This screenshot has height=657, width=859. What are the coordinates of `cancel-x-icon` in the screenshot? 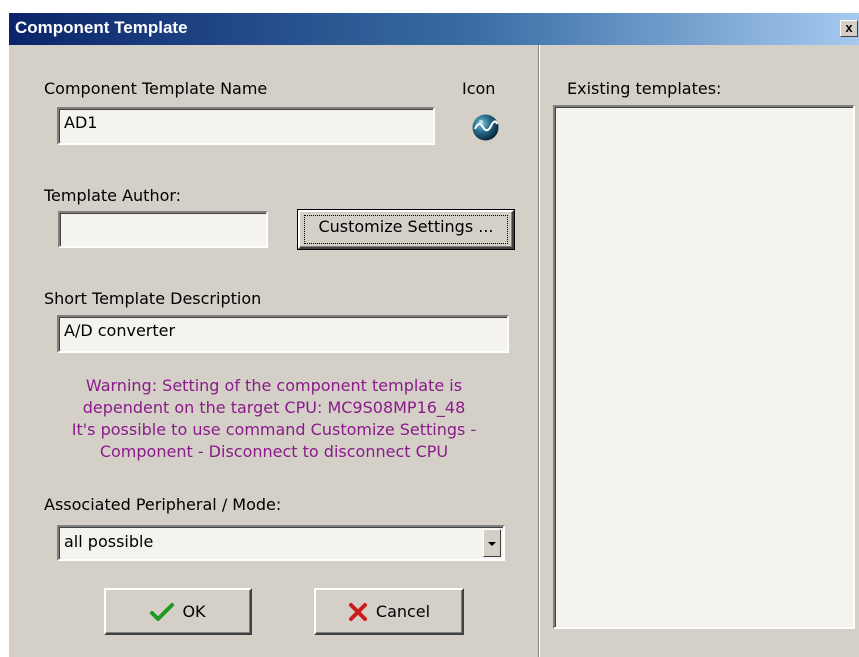 It's located at (357, 611).